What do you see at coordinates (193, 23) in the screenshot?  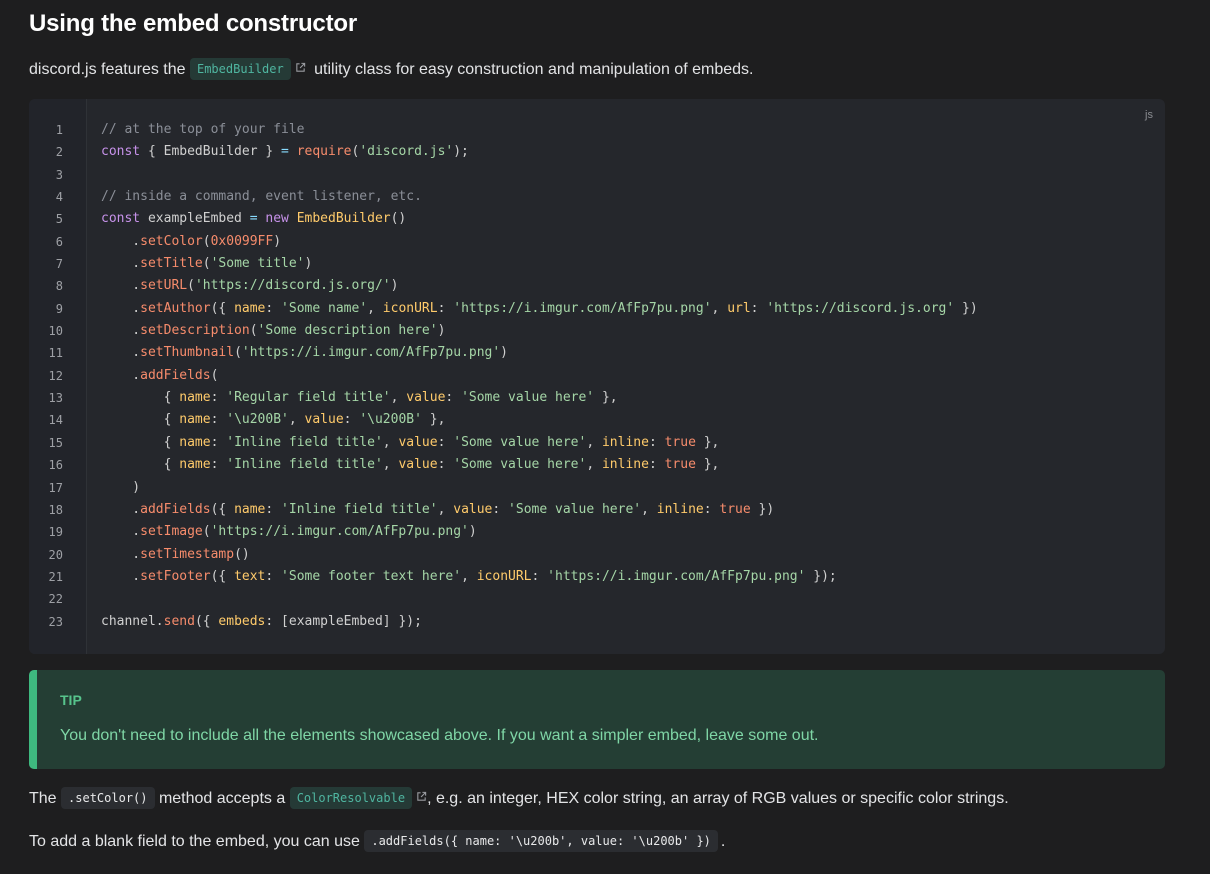 I see `section-heading: Using the embed constructor` at bounding box center [193, 23].